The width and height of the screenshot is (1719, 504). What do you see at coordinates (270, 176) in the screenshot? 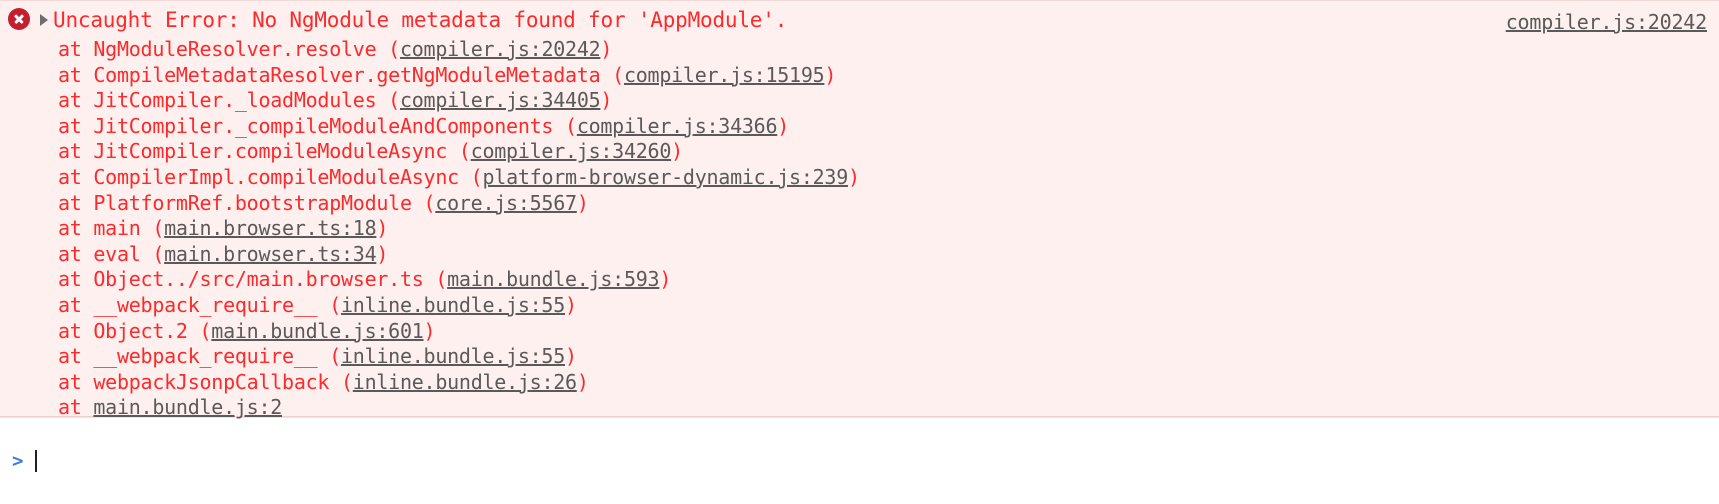
I see `stack-frame-label: at CompilerImpl.compileModuleAsync (` at bounding box center [270, 176].